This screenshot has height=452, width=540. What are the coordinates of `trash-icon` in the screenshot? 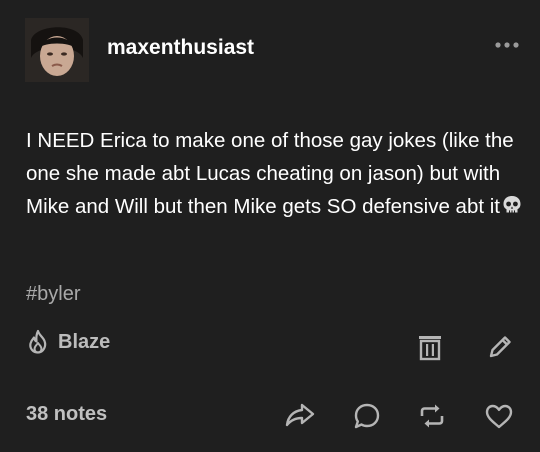 It's located at (430, 347).